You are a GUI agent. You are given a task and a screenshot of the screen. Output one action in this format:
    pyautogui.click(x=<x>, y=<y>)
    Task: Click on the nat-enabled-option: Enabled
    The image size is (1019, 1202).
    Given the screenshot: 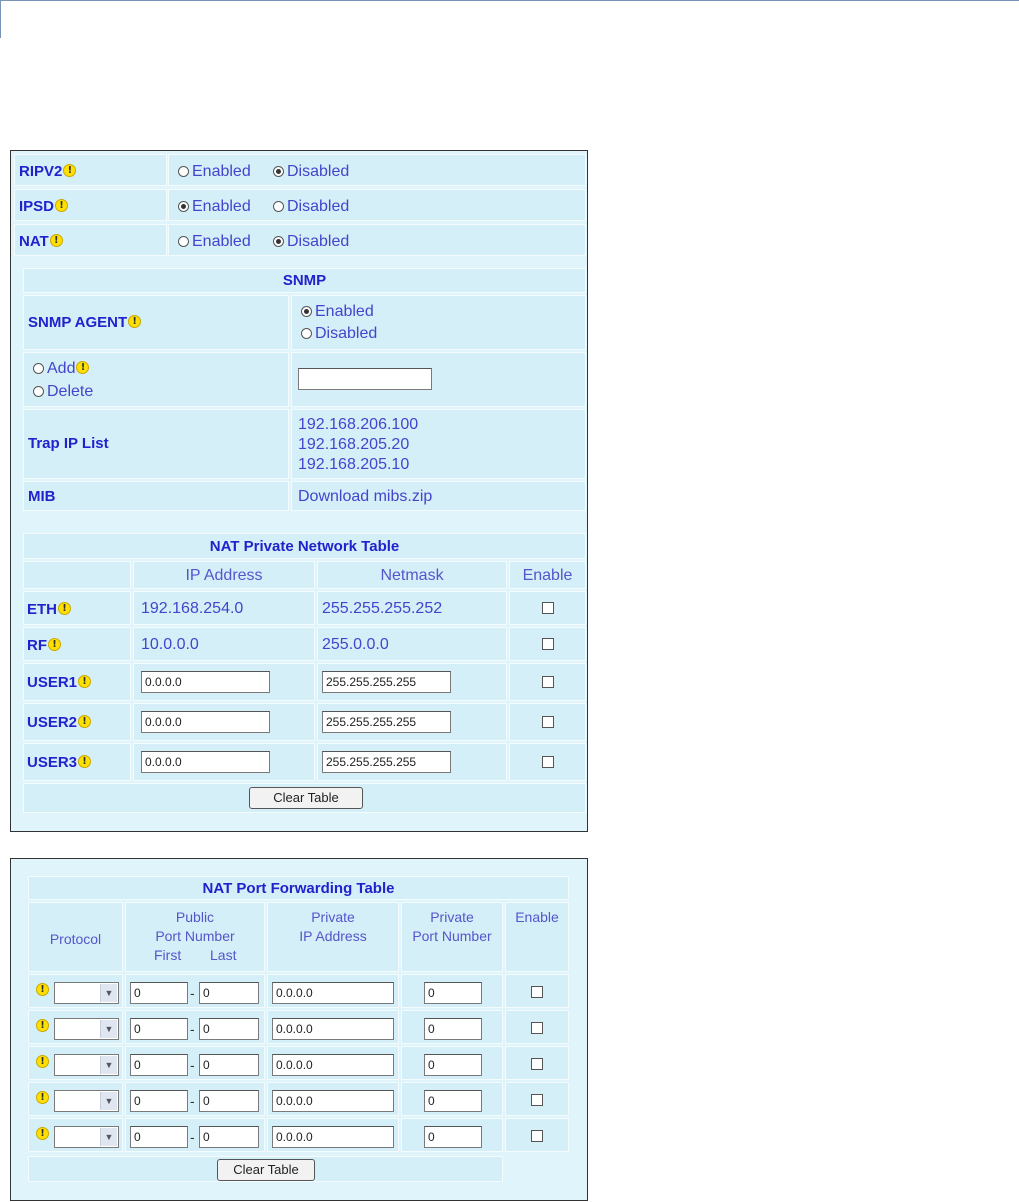 What is the action you would take?
    pyautogui.click(x=214, y=242)
    